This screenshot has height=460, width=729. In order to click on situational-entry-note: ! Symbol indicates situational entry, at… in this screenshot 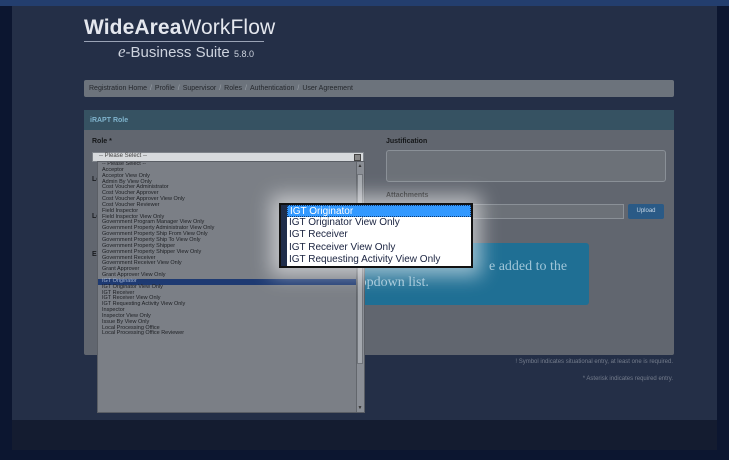, I will do `click(594, 362)`.